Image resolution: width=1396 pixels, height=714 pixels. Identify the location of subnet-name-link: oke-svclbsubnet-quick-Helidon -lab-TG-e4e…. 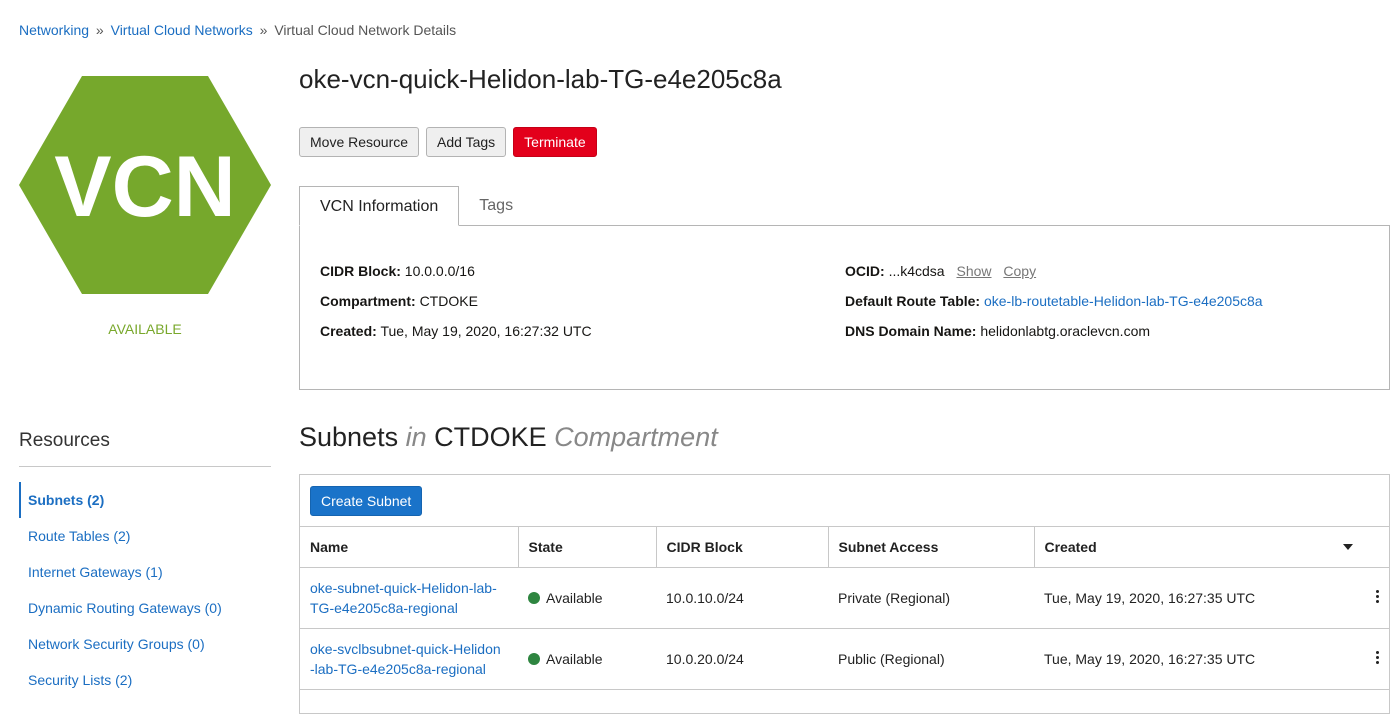
(405, 659).